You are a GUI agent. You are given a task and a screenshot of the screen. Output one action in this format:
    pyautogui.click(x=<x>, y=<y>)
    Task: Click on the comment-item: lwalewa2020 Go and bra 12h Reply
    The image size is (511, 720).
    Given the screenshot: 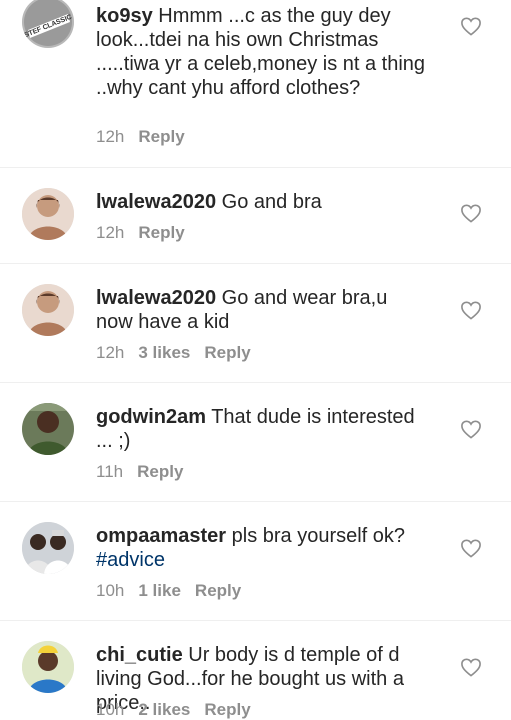 What is the action you would take?
    pyautogui.click(x=255, y=216)
    